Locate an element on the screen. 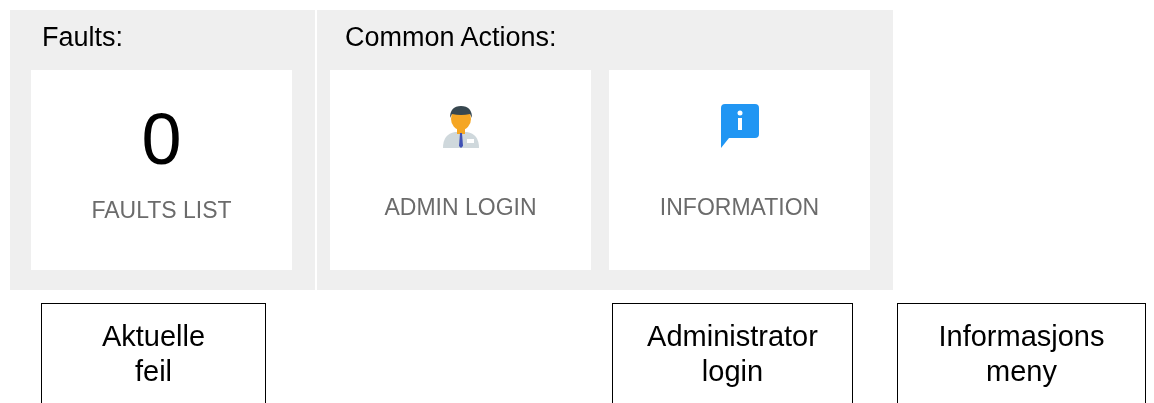 This screenshot has height=403, width=1154. person-icon is located at coordinates (460, 126).